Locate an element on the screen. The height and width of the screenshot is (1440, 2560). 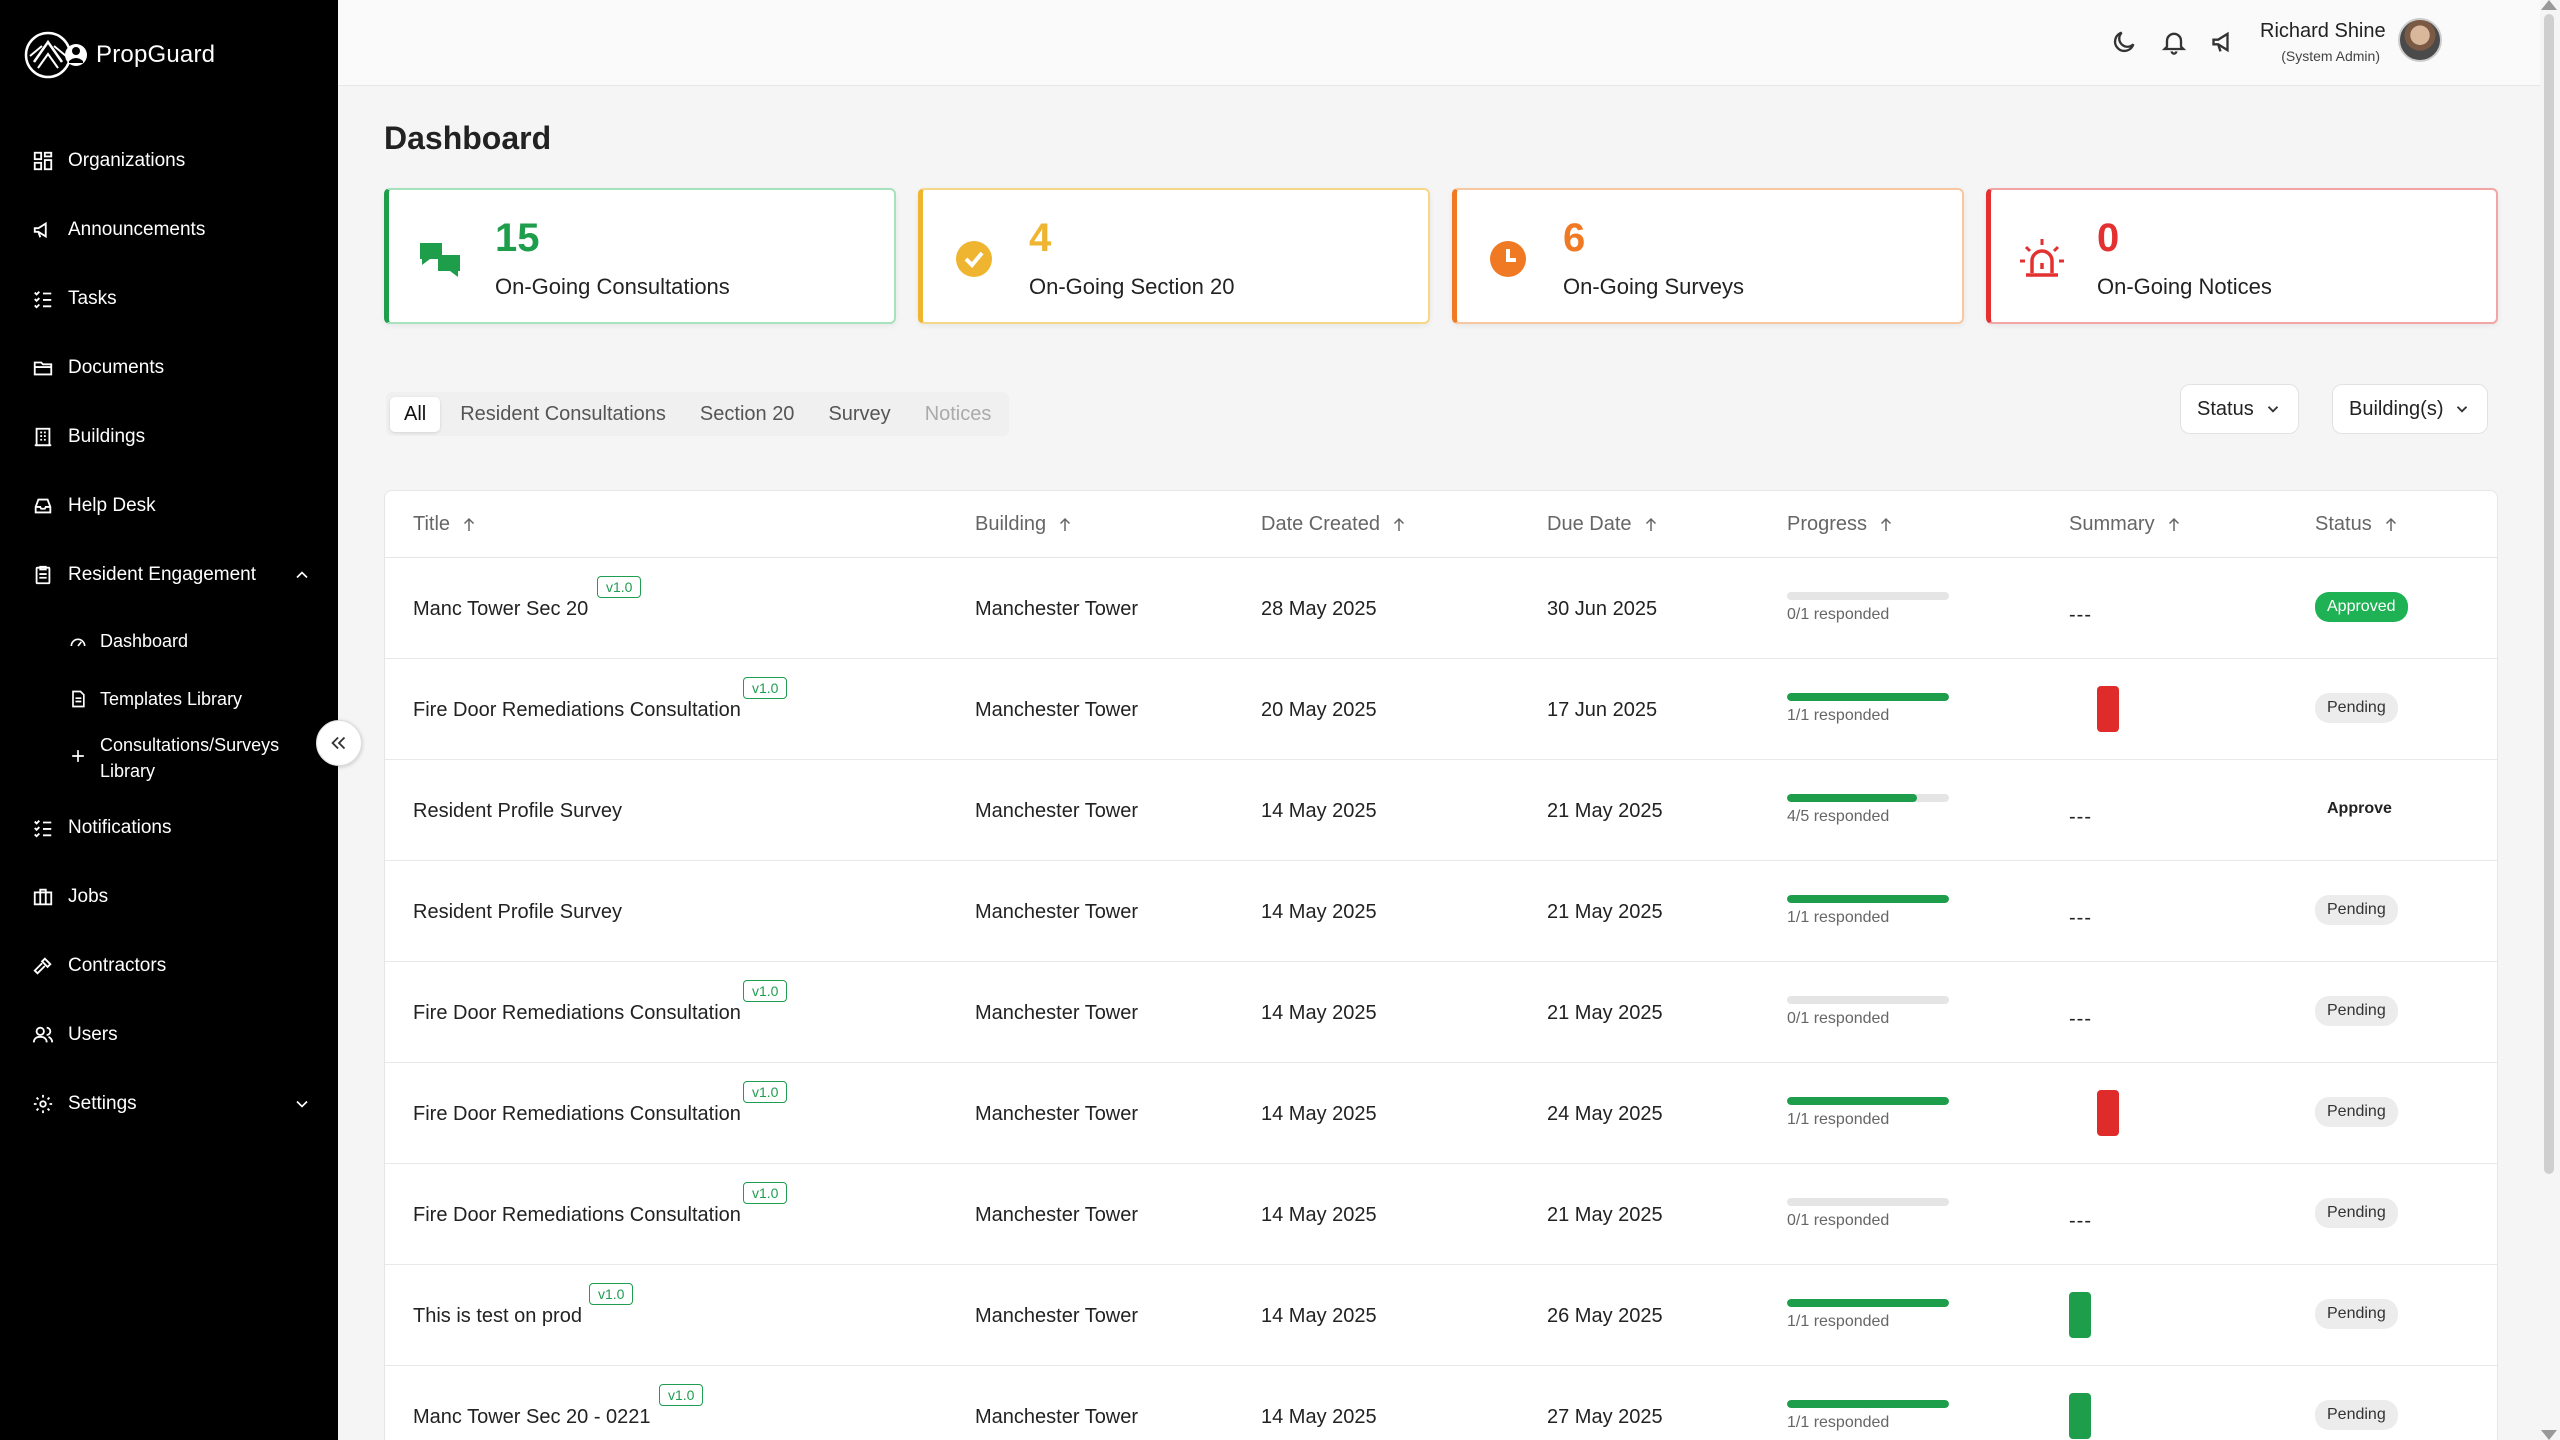
page-title: Dashboard is located at coordinates (468, 138).